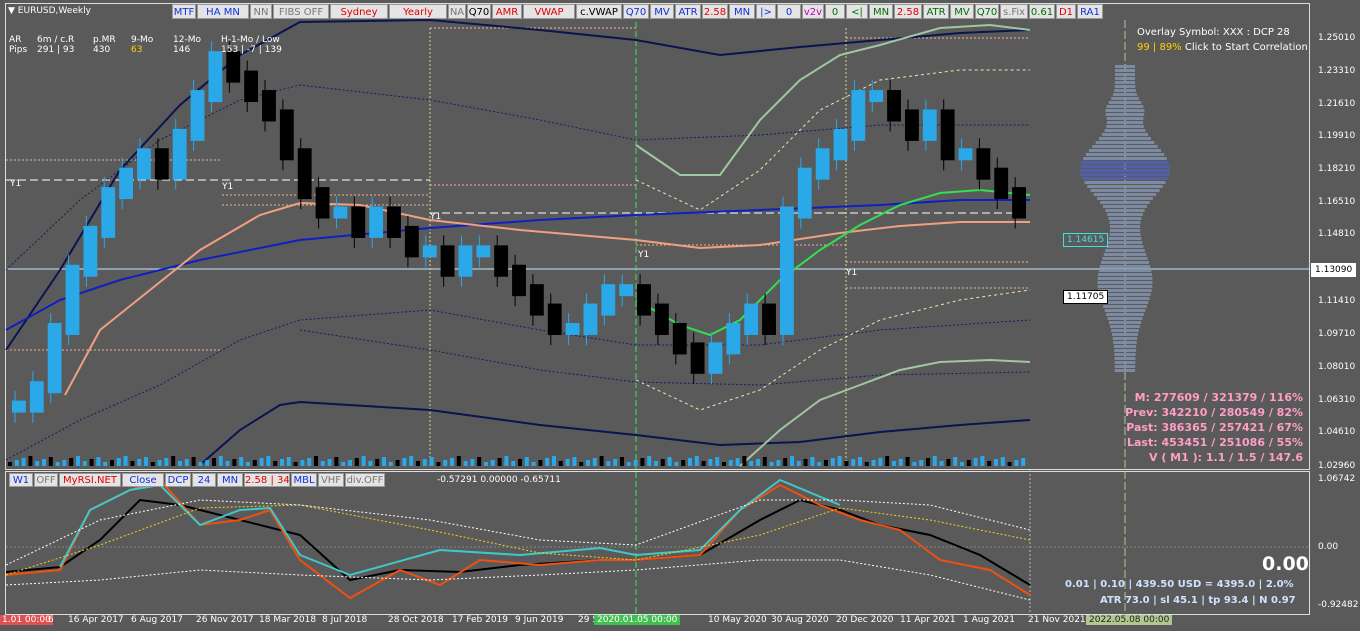  I want to click on price-tick-label: 1.11410, so click(1337, 301).